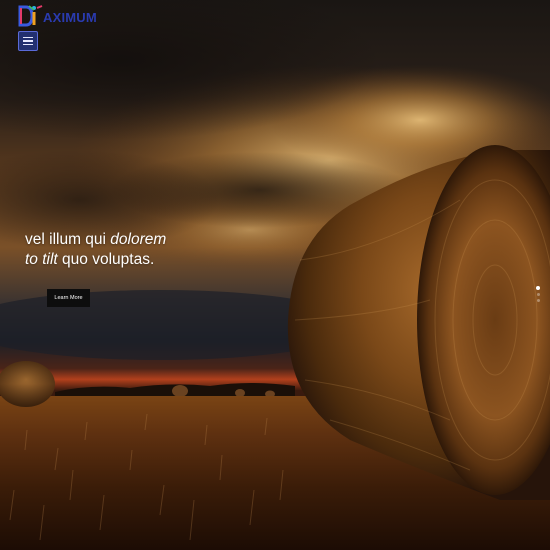 Image resolution: width=550 pixels, height=550 pixels. What do you see at coordinates (106, 259) in the screenshot?
I see `hero-text-plain: quo voluptas.` at bounding box center [106, 259].